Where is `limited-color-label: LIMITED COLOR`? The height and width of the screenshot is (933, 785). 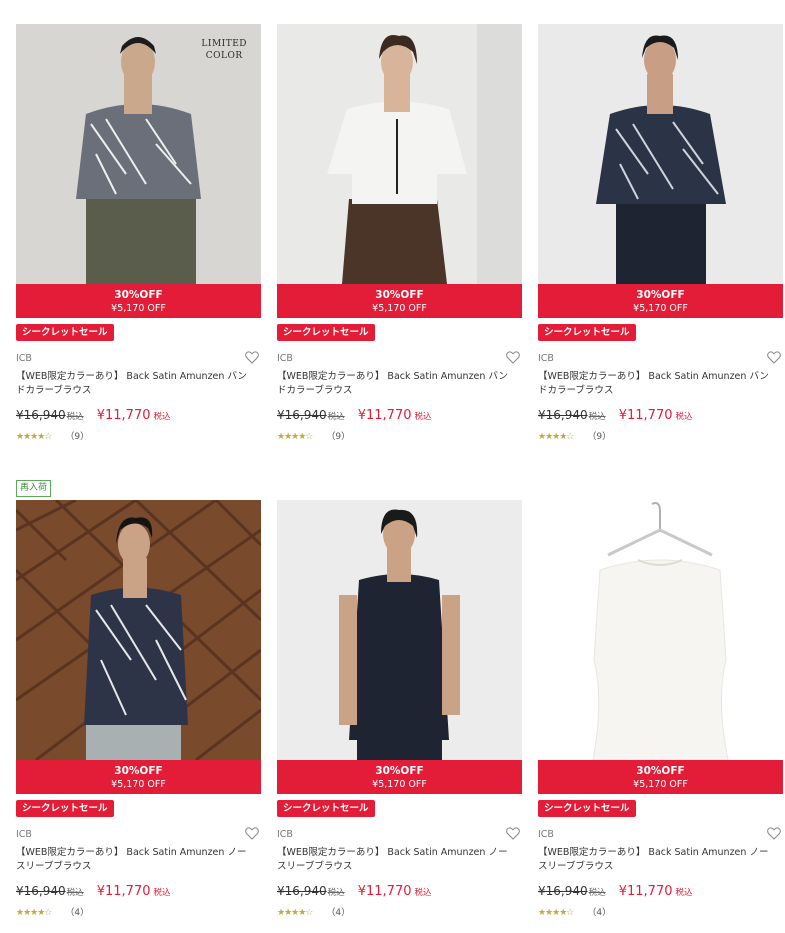
limited-color-label: LIMITED COLOR is located at coordinates (224, 50).